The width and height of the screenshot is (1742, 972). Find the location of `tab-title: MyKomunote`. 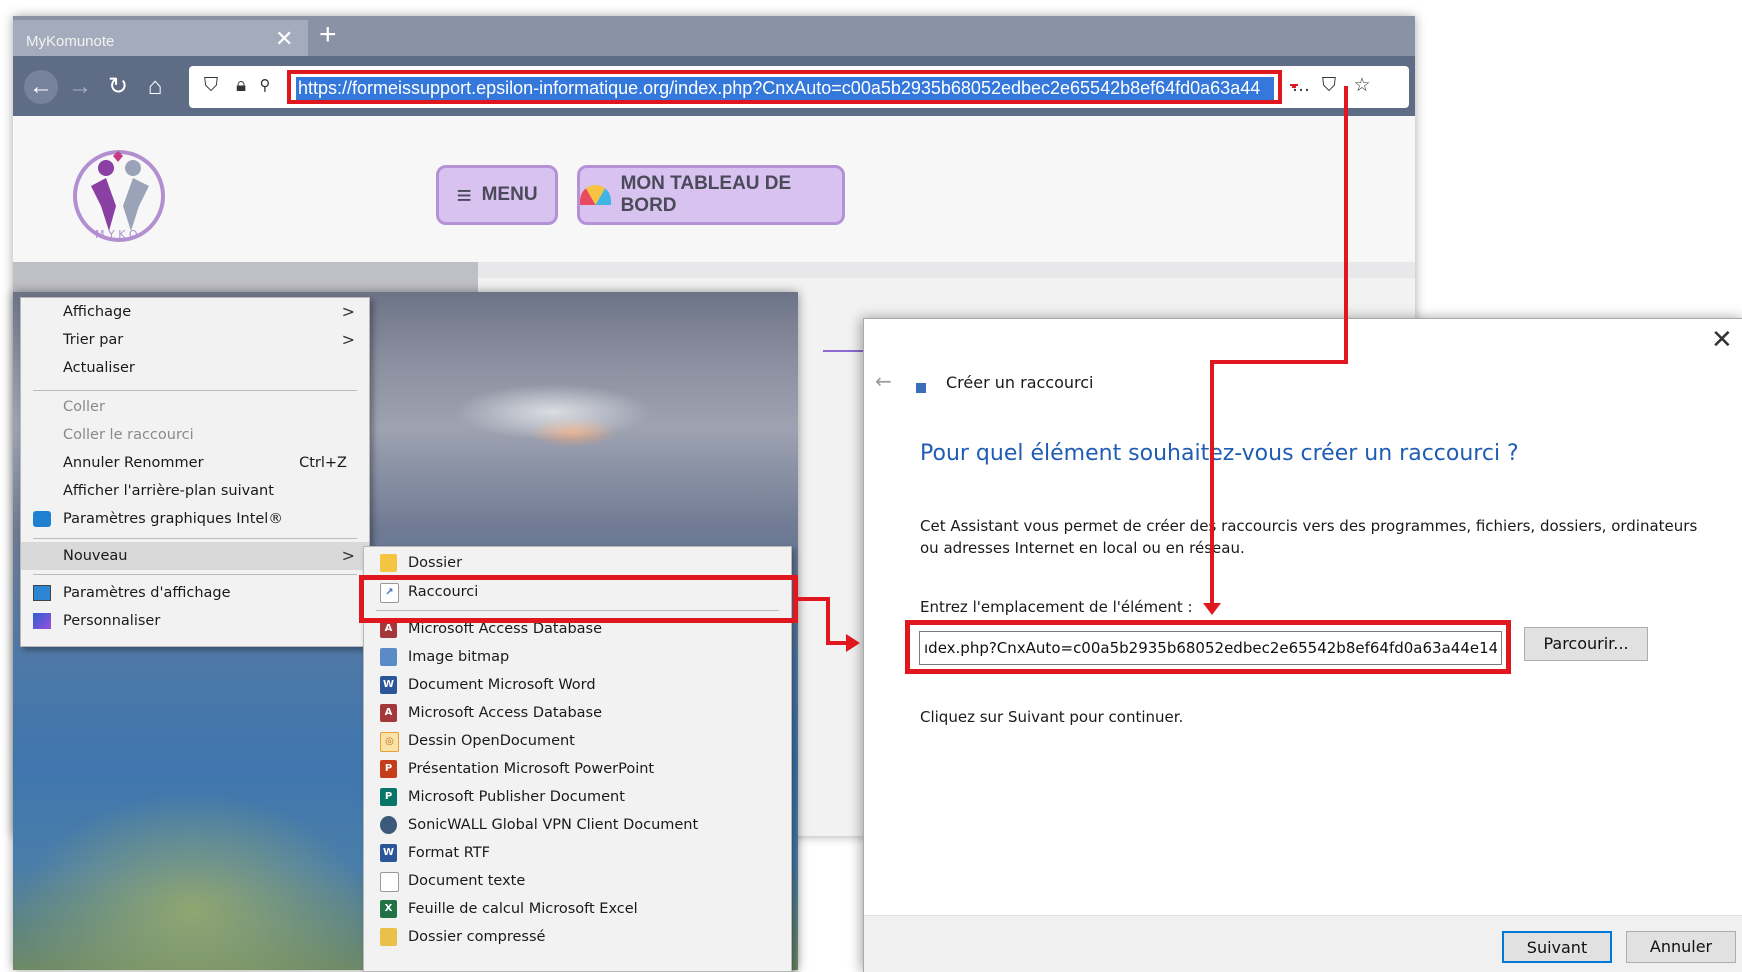

tab-title: MyKomunote is located at coordinates (70, 41).